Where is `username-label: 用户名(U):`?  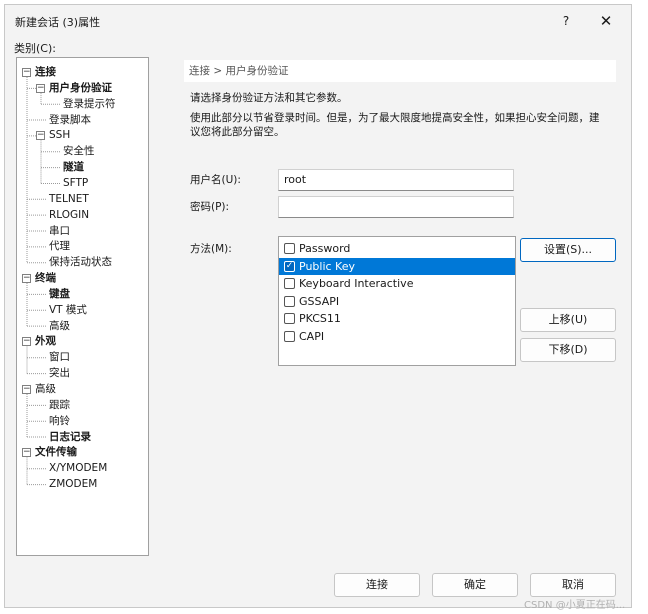 username-label: 用户名(U): is located at coordinates (215, 180).